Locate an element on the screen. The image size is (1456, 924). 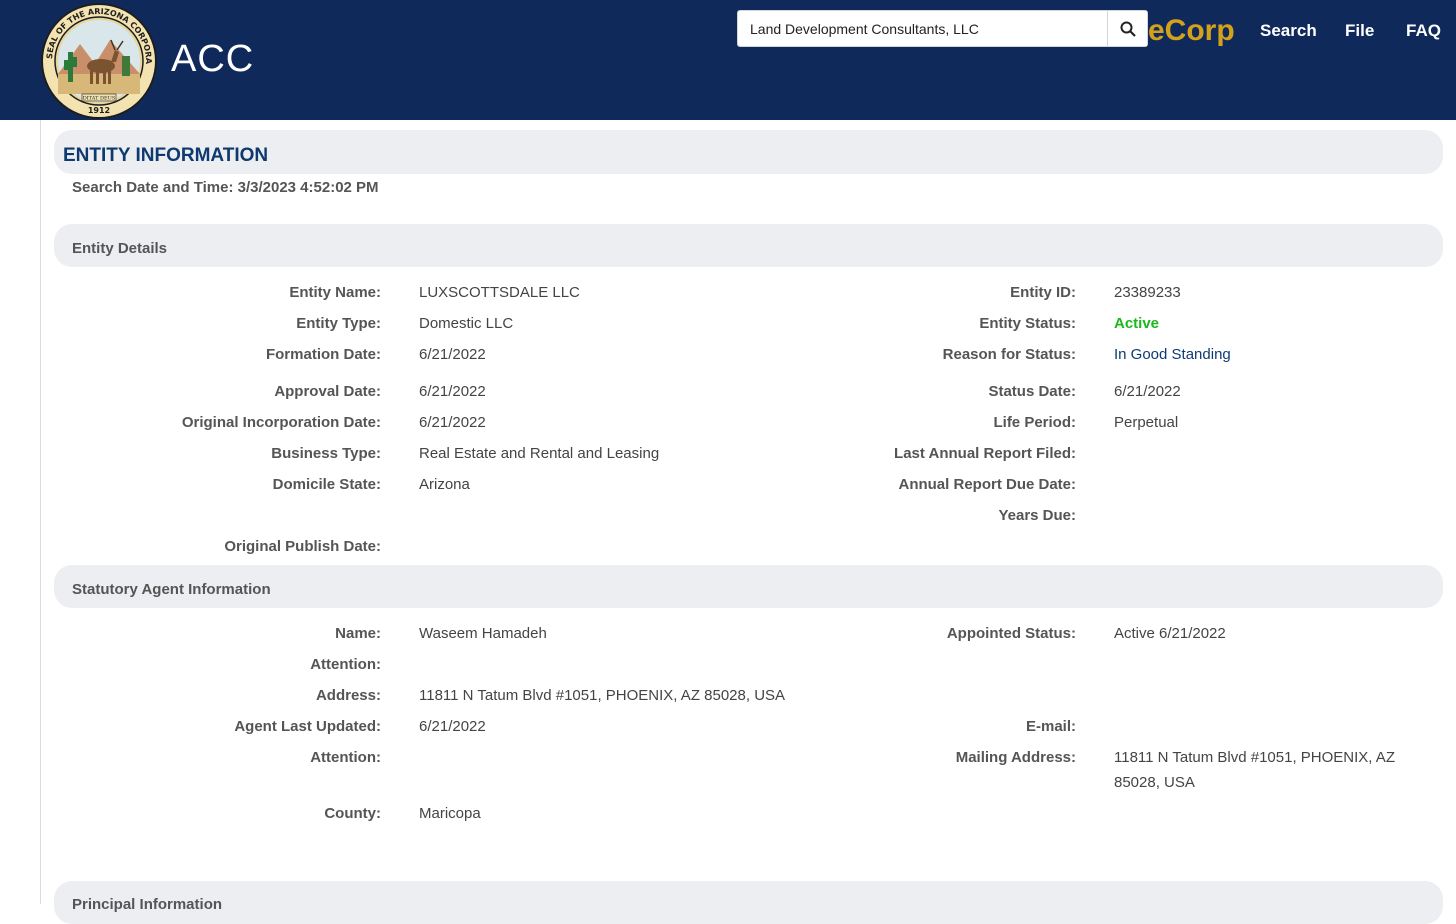
agent-last-updated-value: 6/21/2022 is located at coordinates (452, 726).